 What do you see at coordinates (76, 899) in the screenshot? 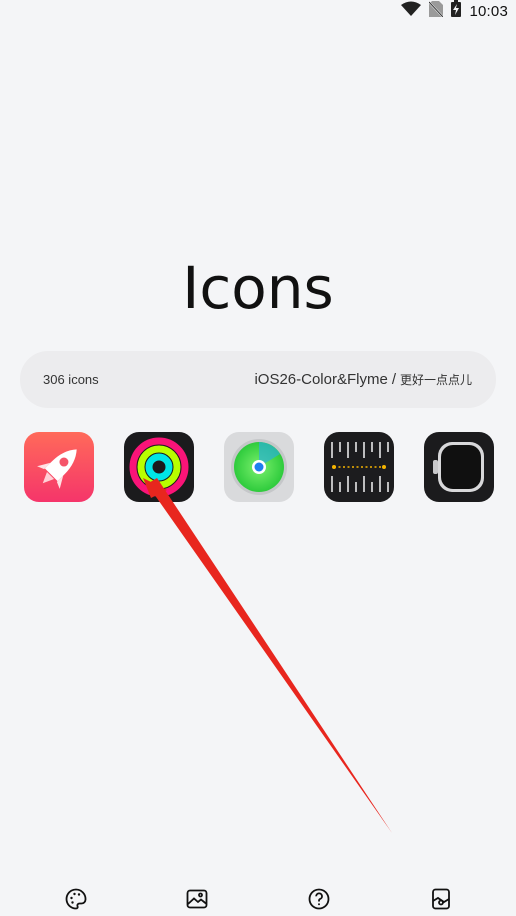
I see `palette-icon` at bounding box center [76, 899].